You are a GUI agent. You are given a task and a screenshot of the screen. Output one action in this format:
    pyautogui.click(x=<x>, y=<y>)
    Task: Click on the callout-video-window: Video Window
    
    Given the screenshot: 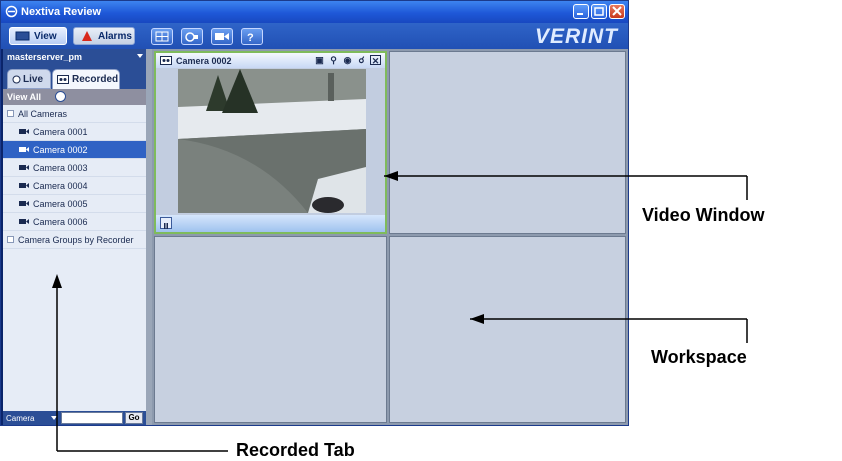 What is the action you would take?
    pyautogui.click(x=703, y=215)
    